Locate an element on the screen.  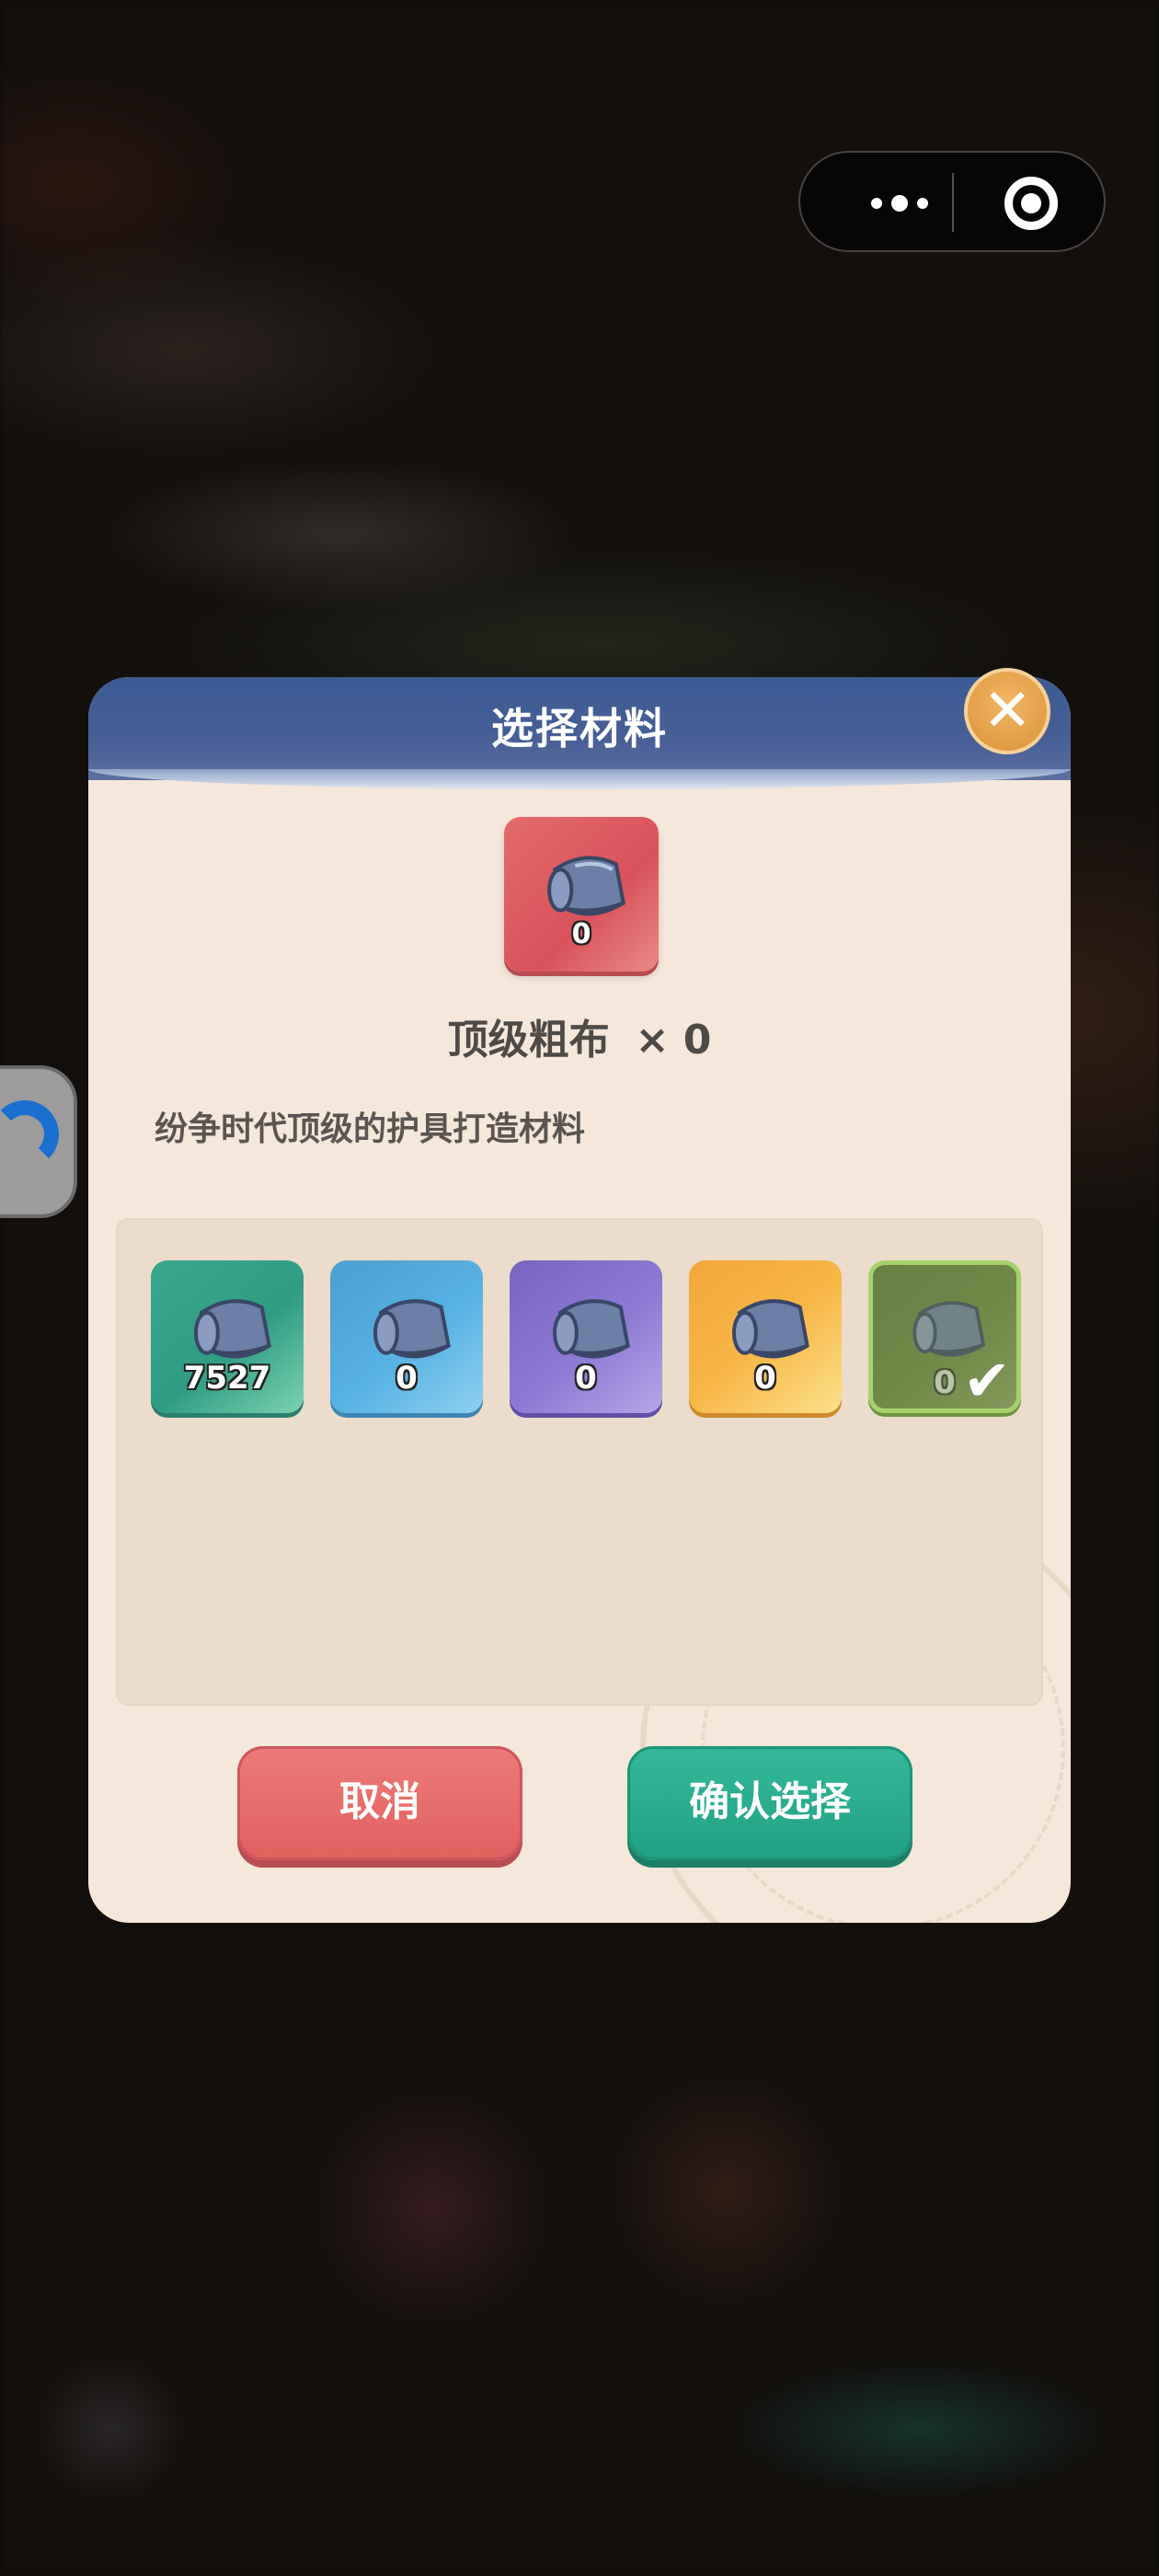
checkmark-icon: ✔ is located at coordinates (987, 1380).